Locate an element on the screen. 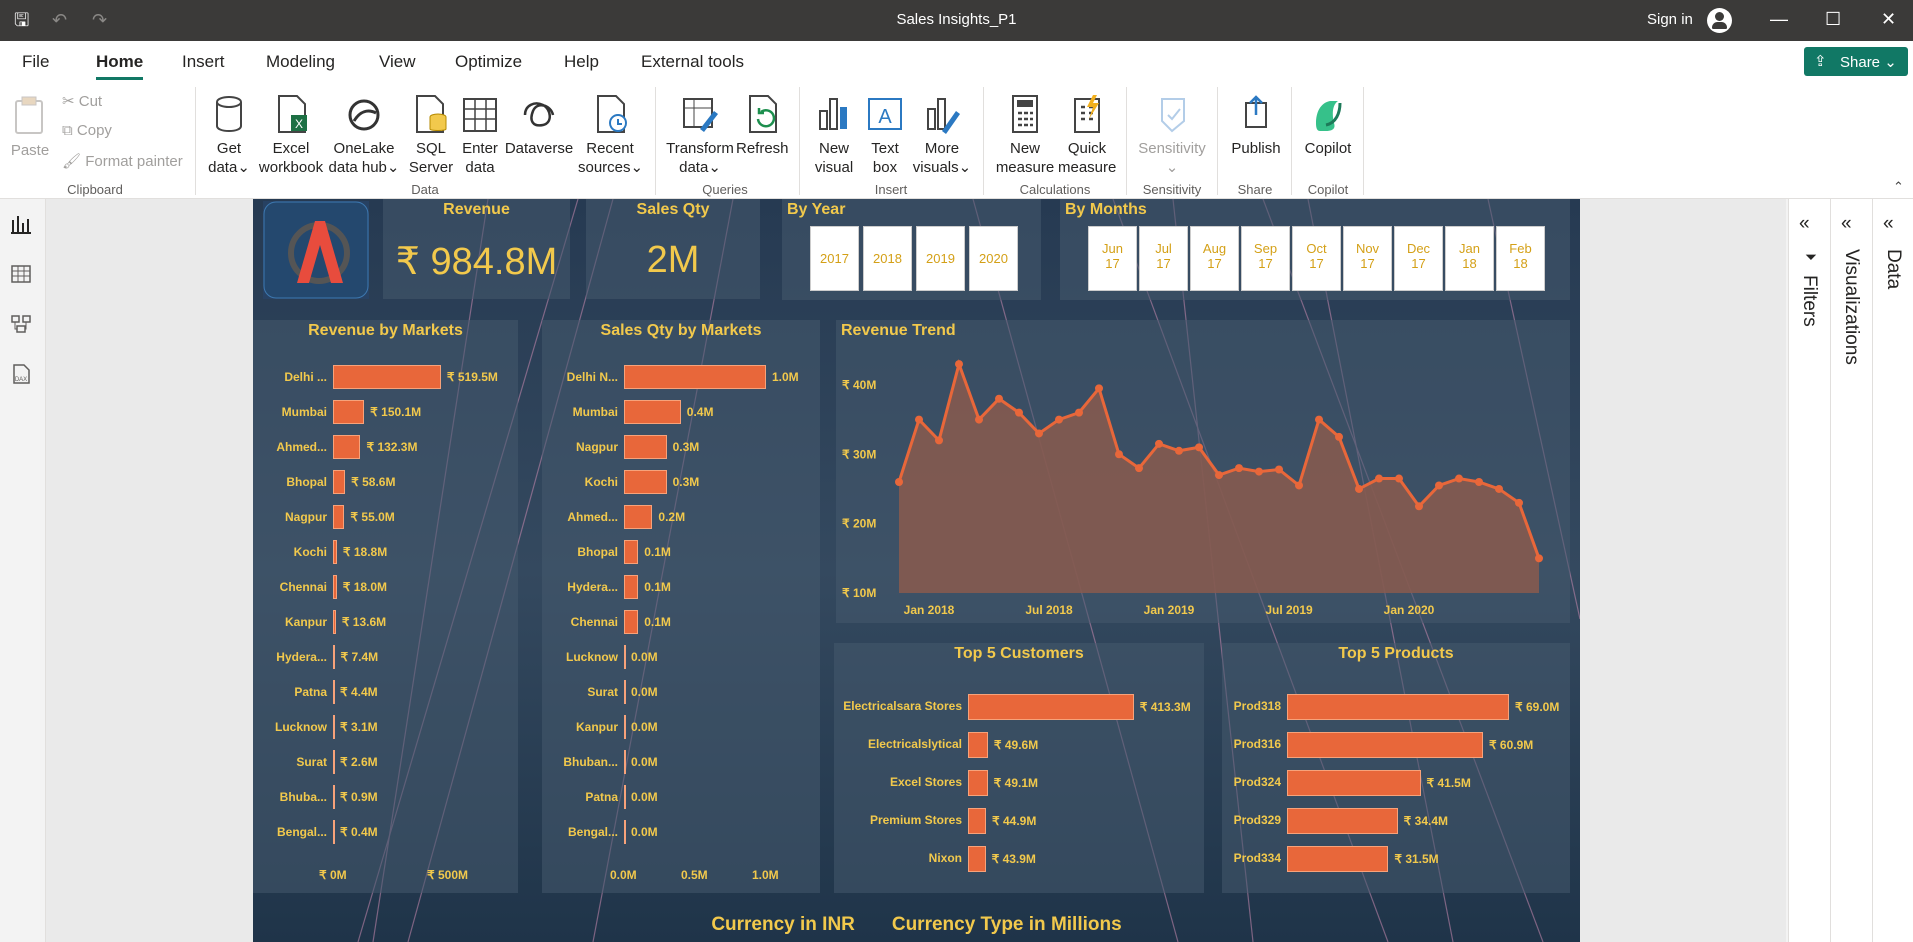 The height and width of the screenshot is (942, 1913). model-view-icon is located at coordinates (21, 324).